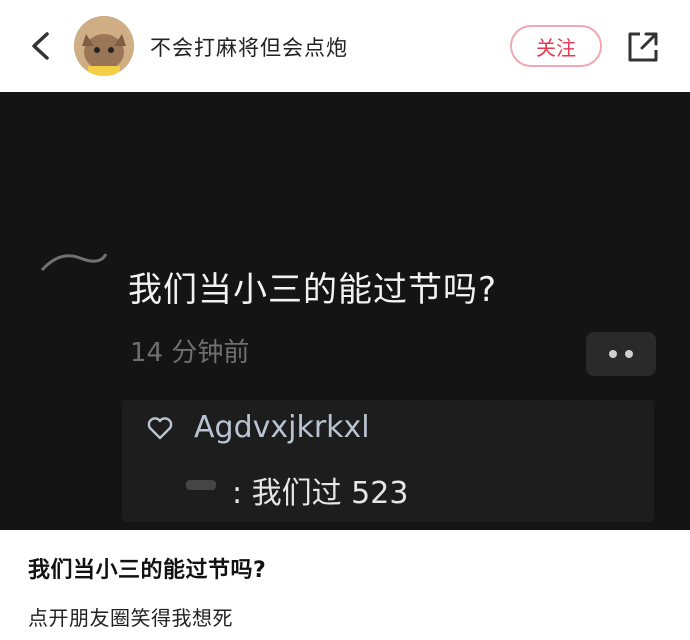  I want to click on blurred-avatar, so click(74, 258).